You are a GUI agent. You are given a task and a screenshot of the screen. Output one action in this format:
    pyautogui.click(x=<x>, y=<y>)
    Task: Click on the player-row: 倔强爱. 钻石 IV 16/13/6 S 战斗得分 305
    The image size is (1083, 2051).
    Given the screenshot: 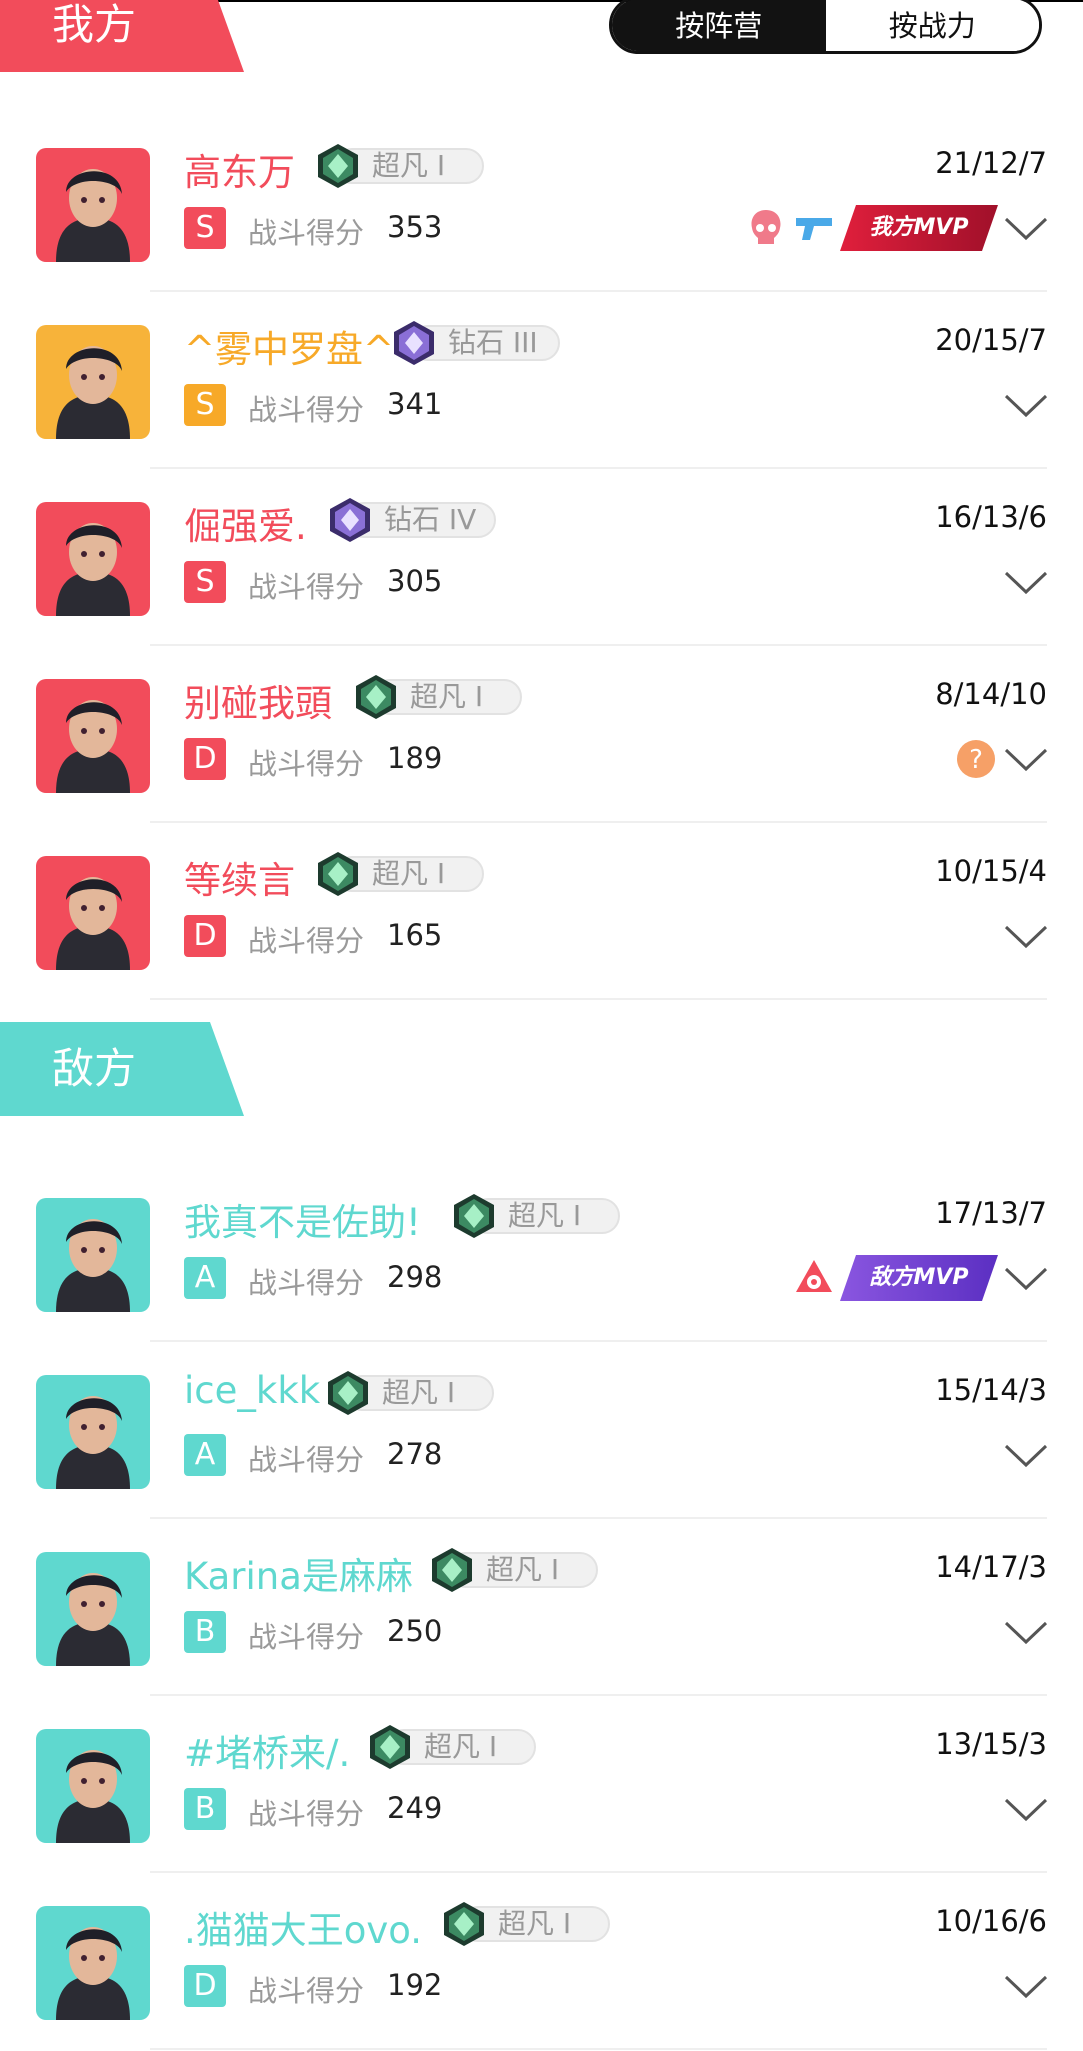 What is the action you would take?
    pyautogui.click(x=541, y=558)
    